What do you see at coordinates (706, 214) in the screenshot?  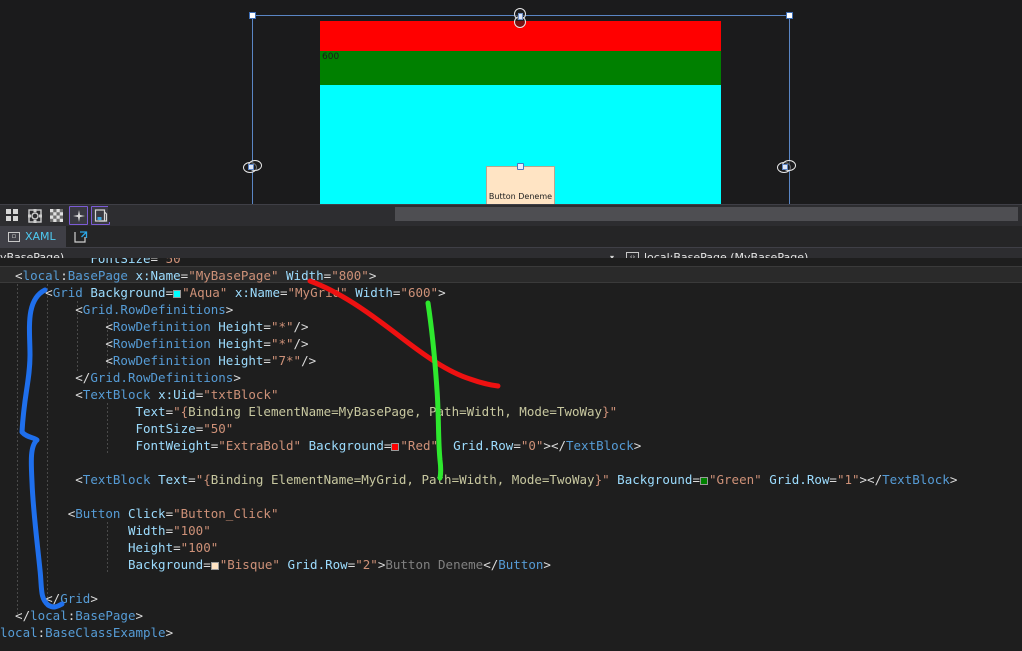 I see `design-hscroll-thumb` at bounding box center [706, 214].